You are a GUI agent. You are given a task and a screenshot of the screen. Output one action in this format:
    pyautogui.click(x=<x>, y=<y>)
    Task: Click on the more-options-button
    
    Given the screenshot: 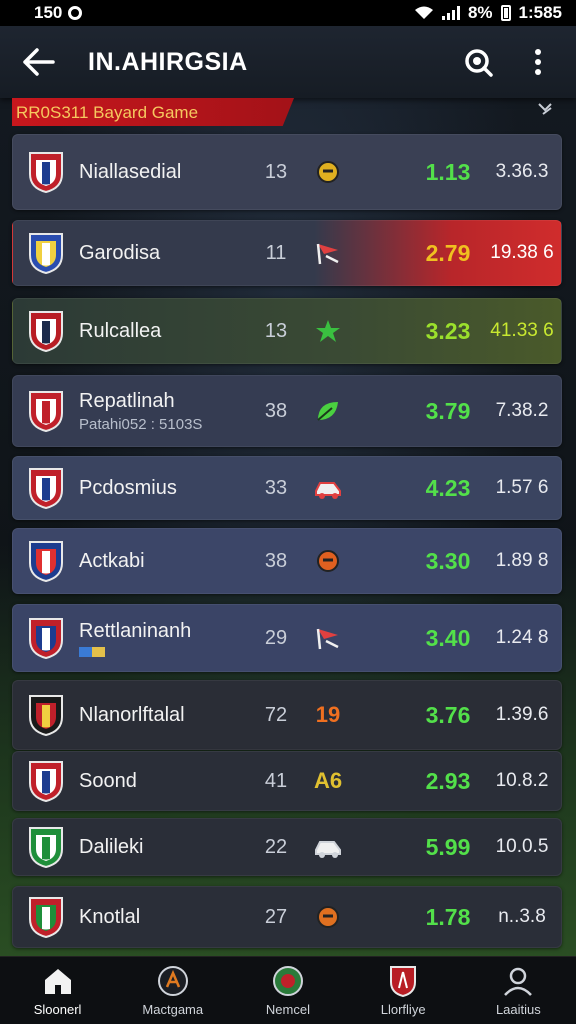 What is the action you would take?
    pyautogui.click(x=538, y=62)
    